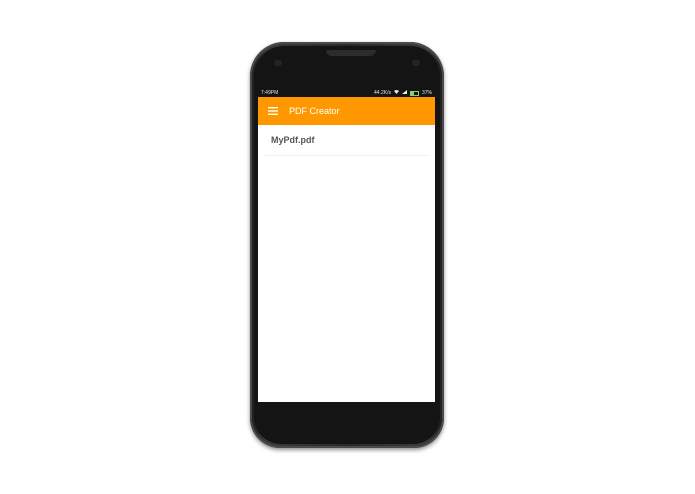  I want to click on app-title: PDF Creator, so click(314, 111).